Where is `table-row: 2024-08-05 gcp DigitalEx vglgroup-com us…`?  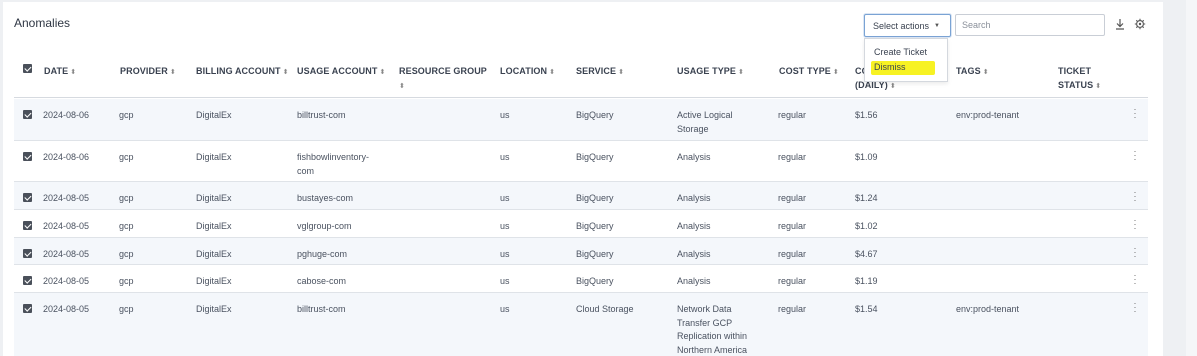 table-row: 2024-08-05 gcp DigitalEx vglgroup-com us… is located at coordinates (581, 224).